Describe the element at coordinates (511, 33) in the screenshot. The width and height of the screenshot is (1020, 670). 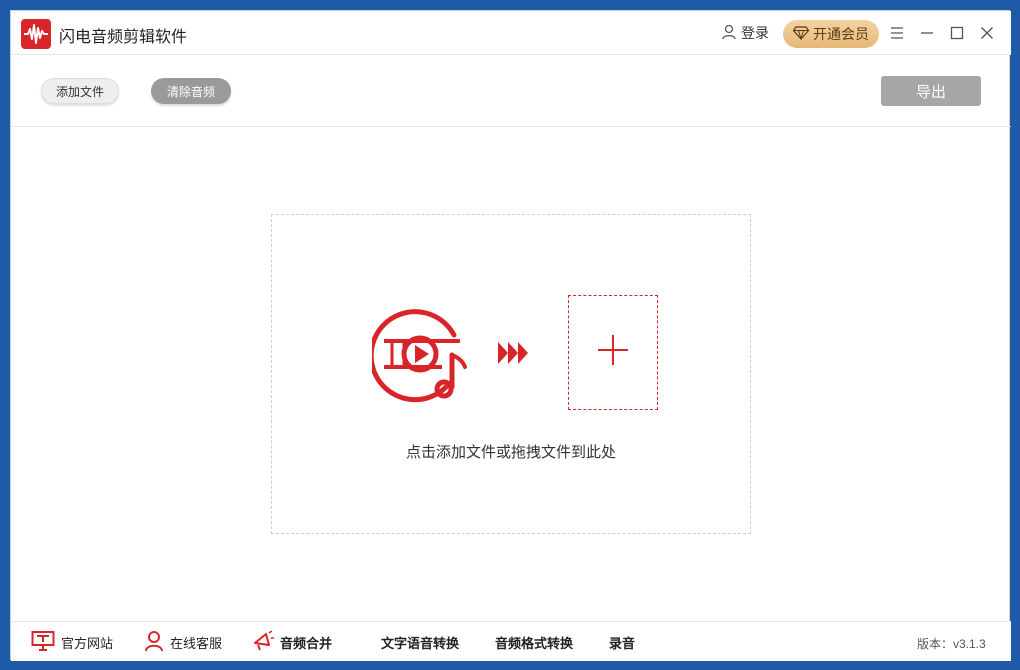
I see `title-bar: 闪电音频剪辑软件 登录 开通会员` at that location.